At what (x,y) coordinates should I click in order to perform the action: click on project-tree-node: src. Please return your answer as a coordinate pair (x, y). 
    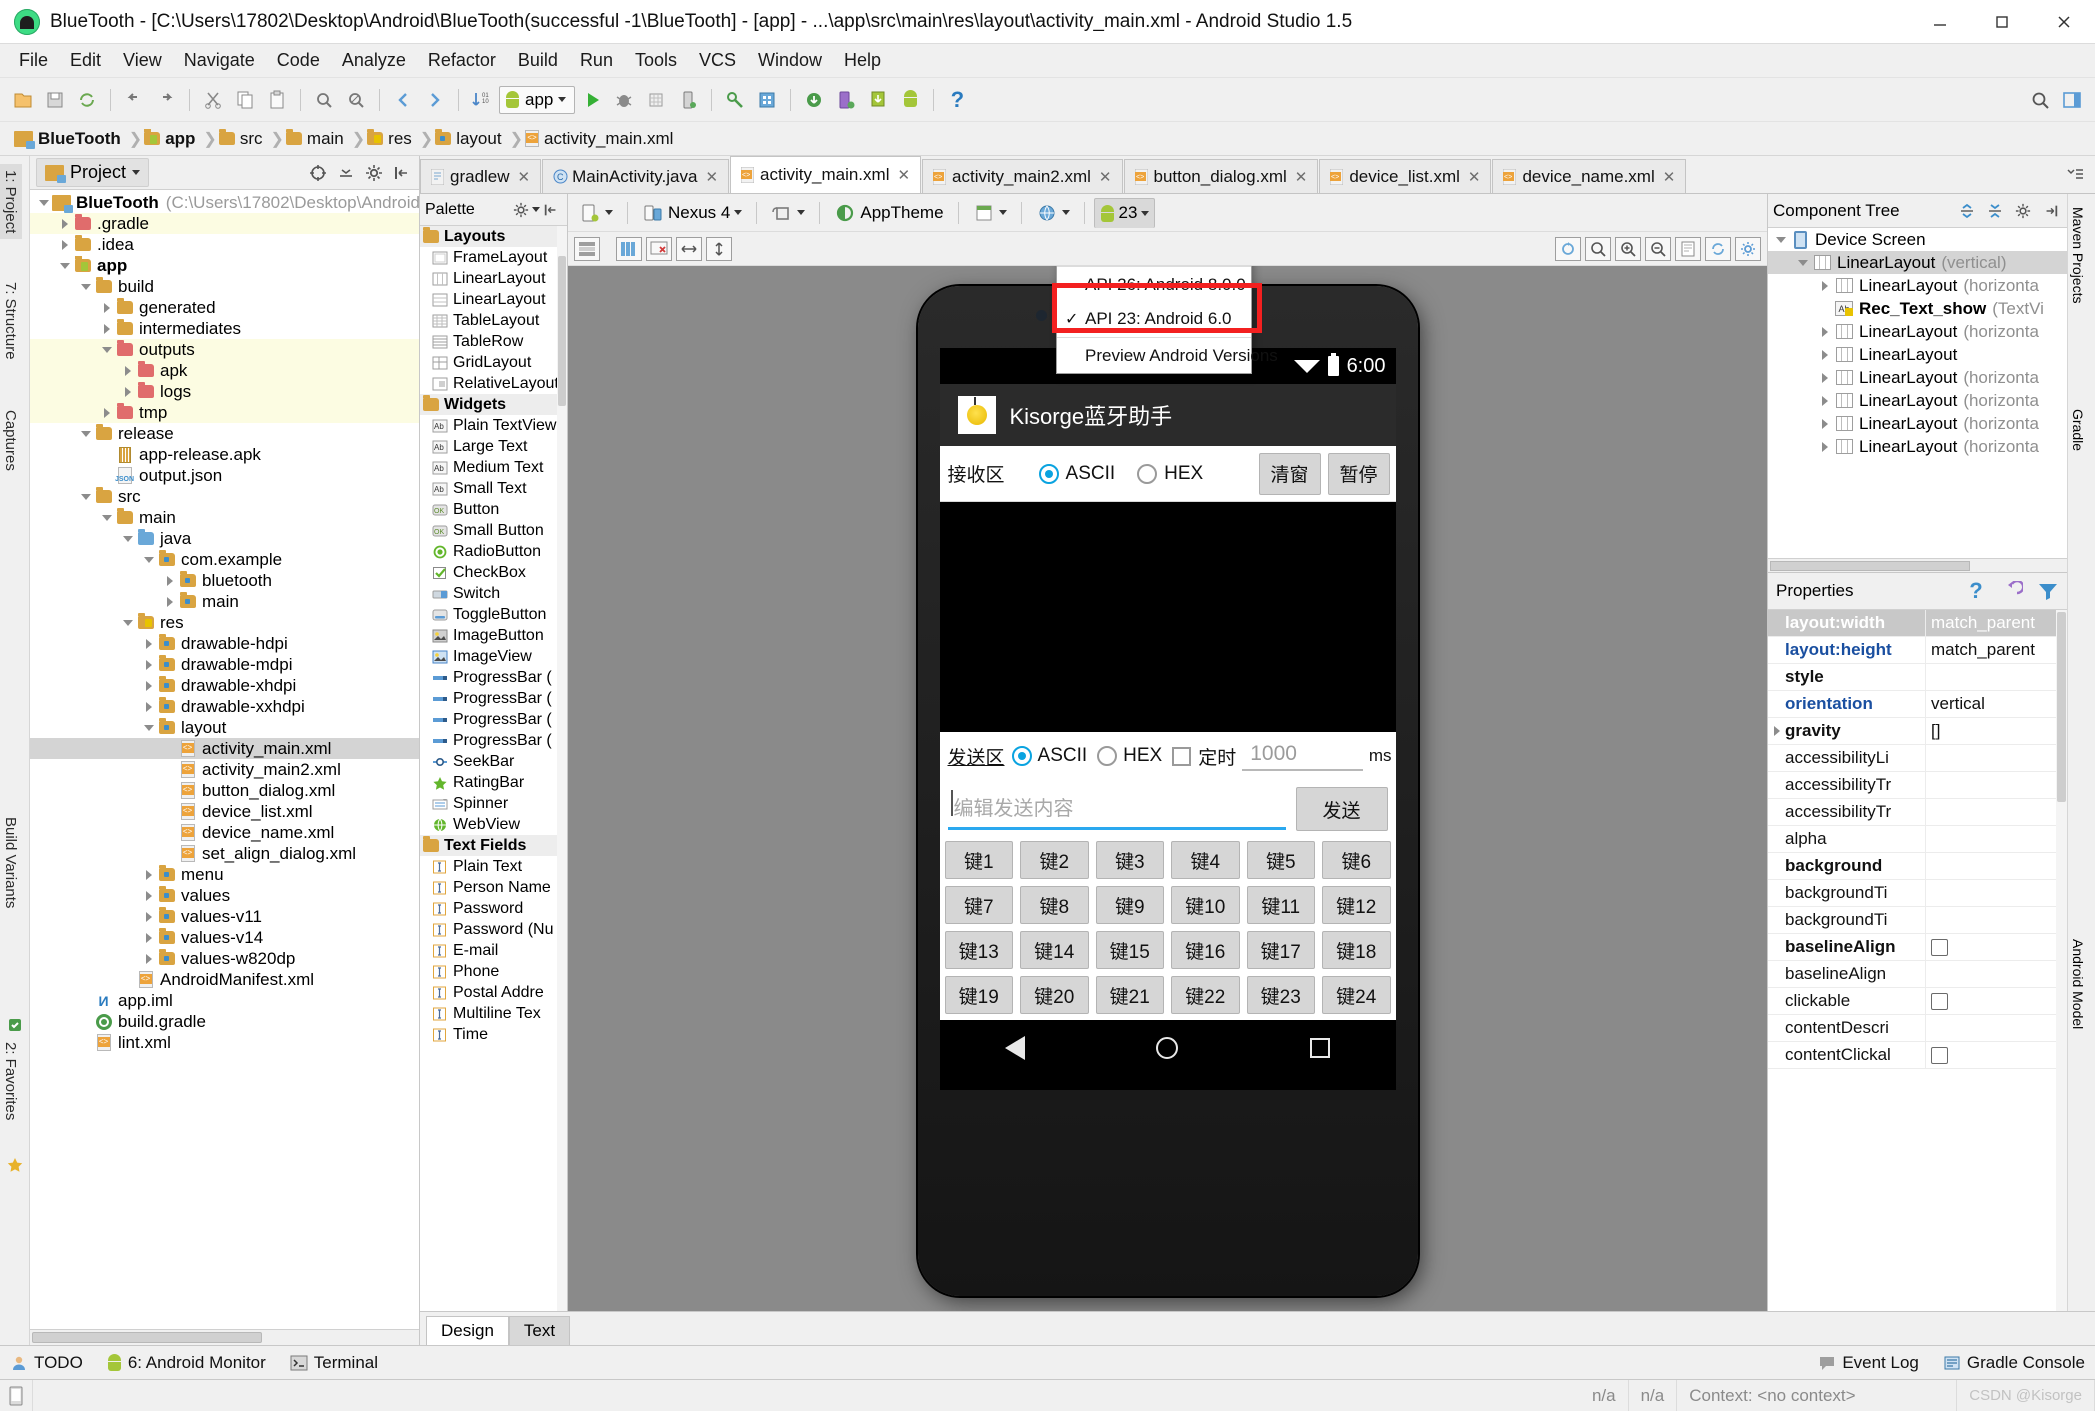
    Looking at the image, I should click on (224, 496).